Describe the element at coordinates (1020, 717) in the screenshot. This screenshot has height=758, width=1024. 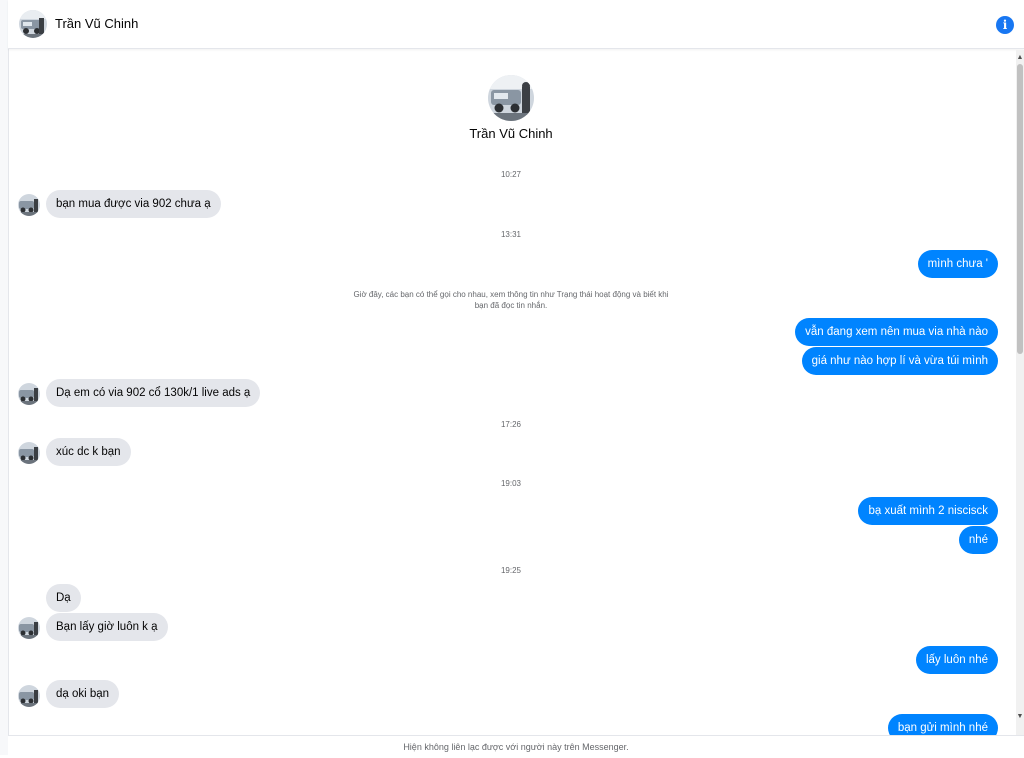
I see `scroll-down-arrow-icon: ▼` at that location.